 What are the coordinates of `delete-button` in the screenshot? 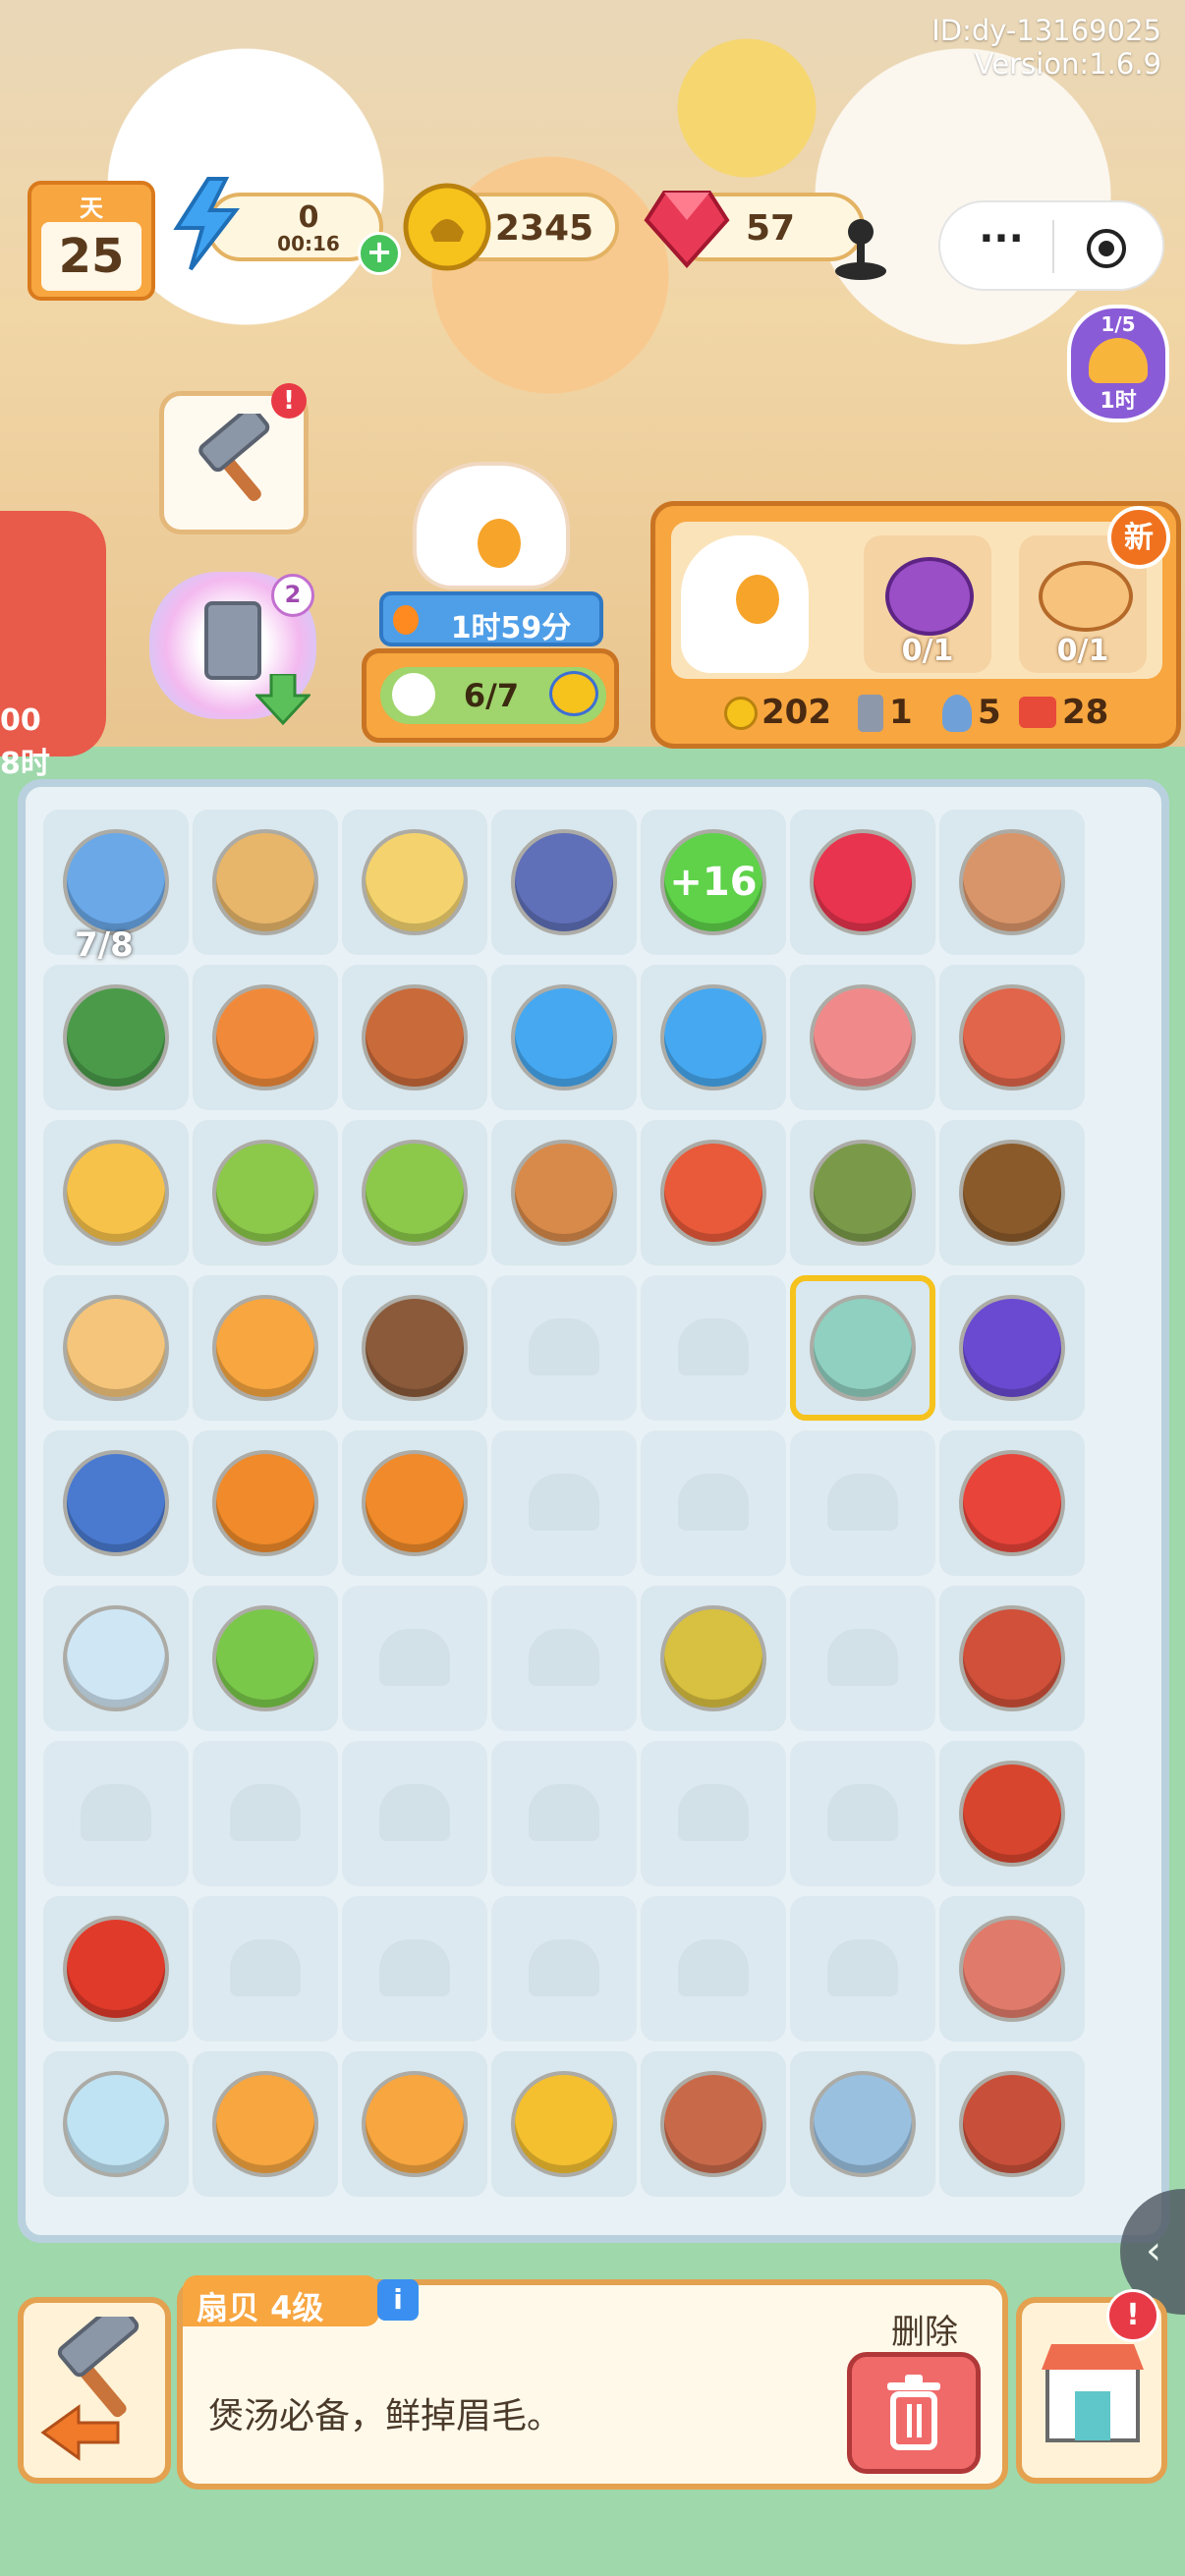 It's located at (914, 2413).